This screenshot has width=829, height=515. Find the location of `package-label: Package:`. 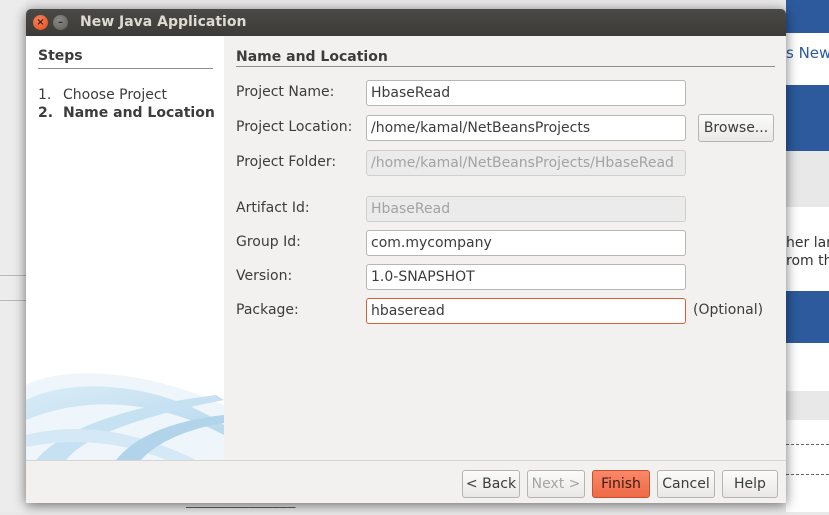

package-label: Package: is located at coordinates (267, 310).